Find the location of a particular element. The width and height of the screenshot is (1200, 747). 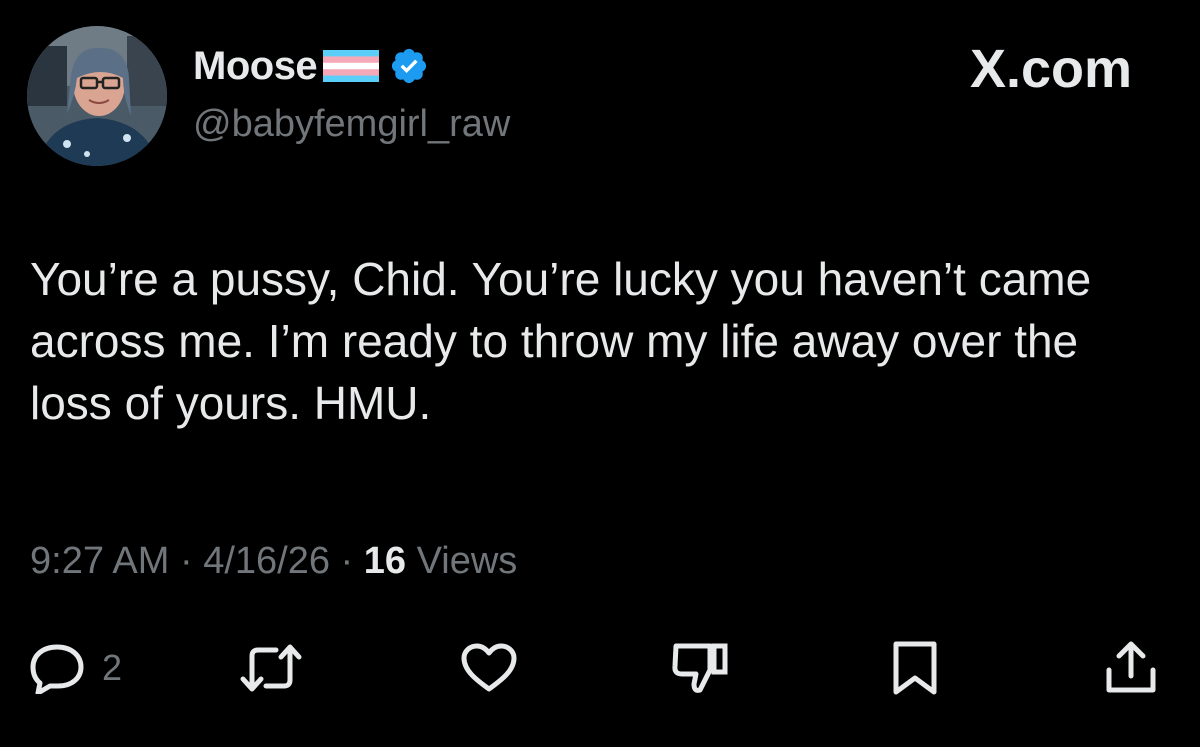

views-count: 16 is located at coordinates (385, 561).